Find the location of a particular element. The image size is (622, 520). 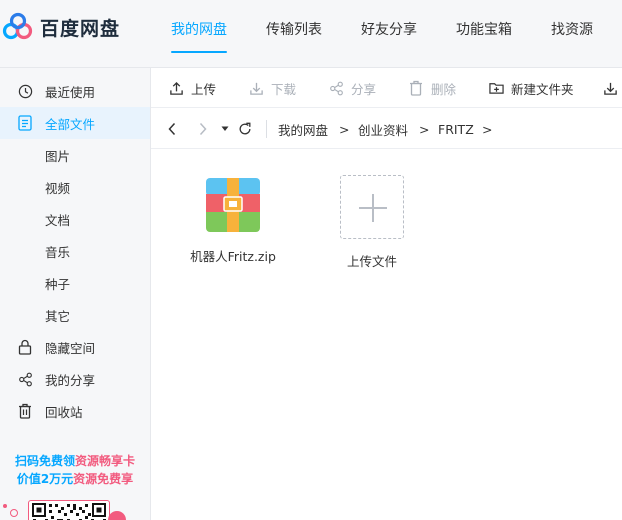

refresh-icon is located at coordinates (245, 128).